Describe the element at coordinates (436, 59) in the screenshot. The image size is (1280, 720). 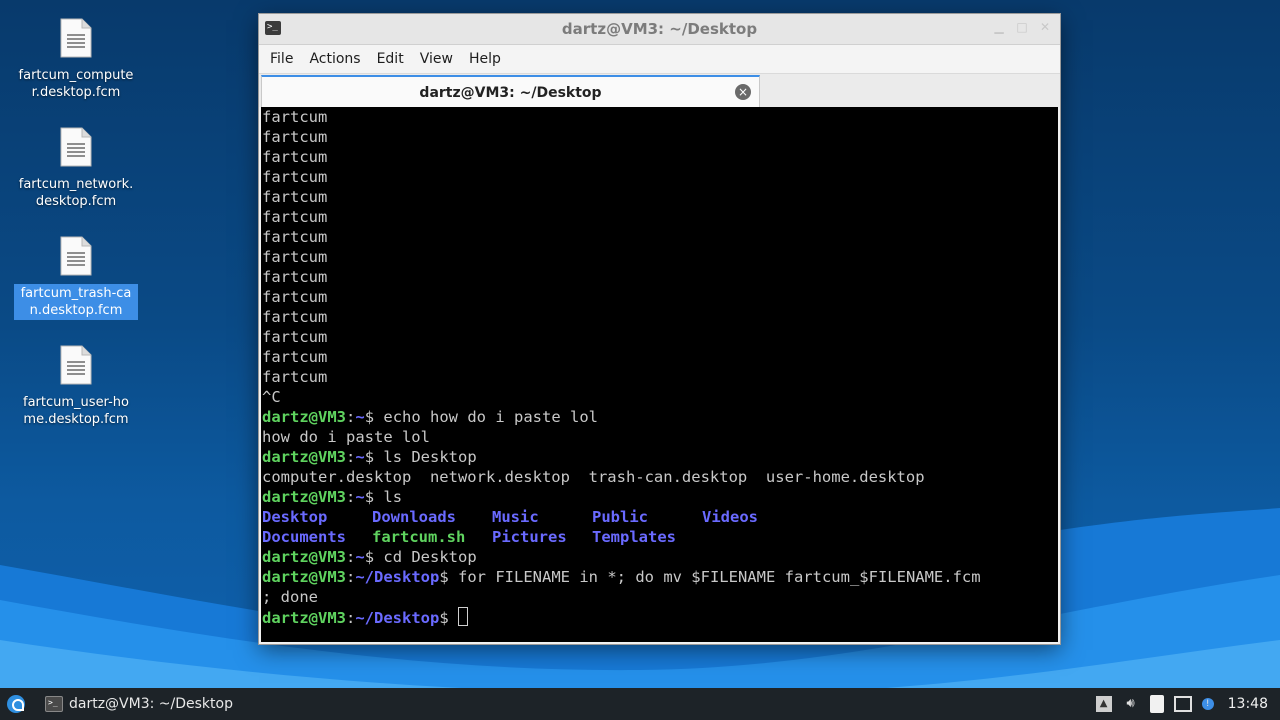
I see `menu-view: View` at that location.